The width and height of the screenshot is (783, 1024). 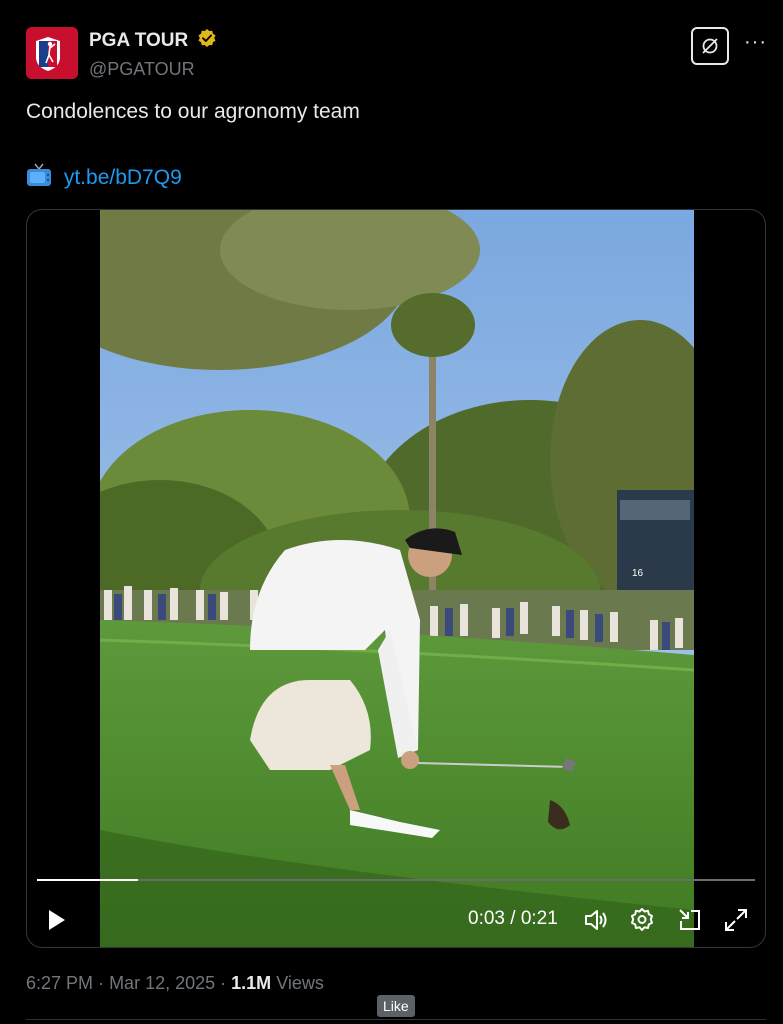 What do you see at coordinates (396, 1006) in the screenshot?
I see `like-tooltip: Like` at bounding box center [396, 1006].